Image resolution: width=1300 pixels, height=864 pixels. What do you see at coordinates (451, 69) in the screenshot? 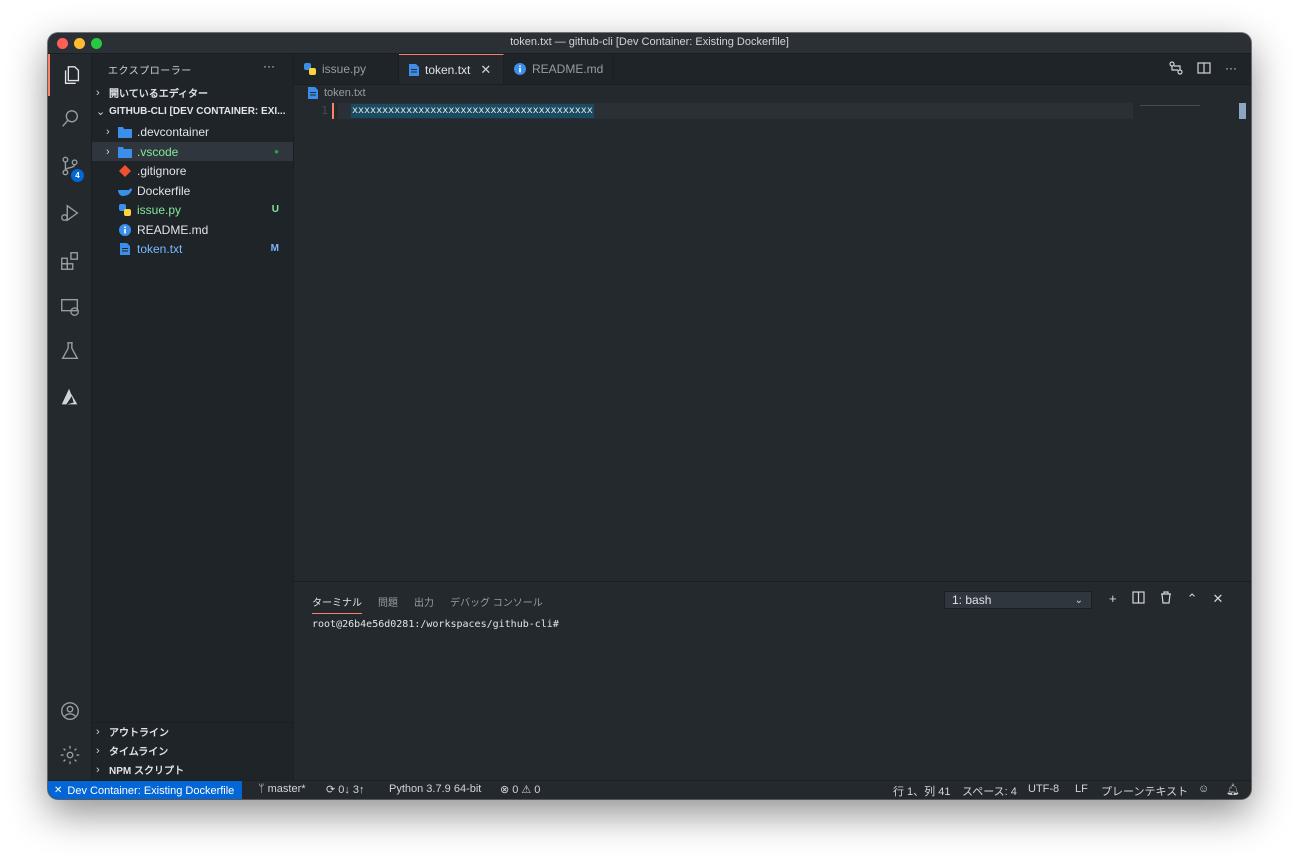
I see `tab-token-txt: token.txt ✕` at bounding box center [451, 69].